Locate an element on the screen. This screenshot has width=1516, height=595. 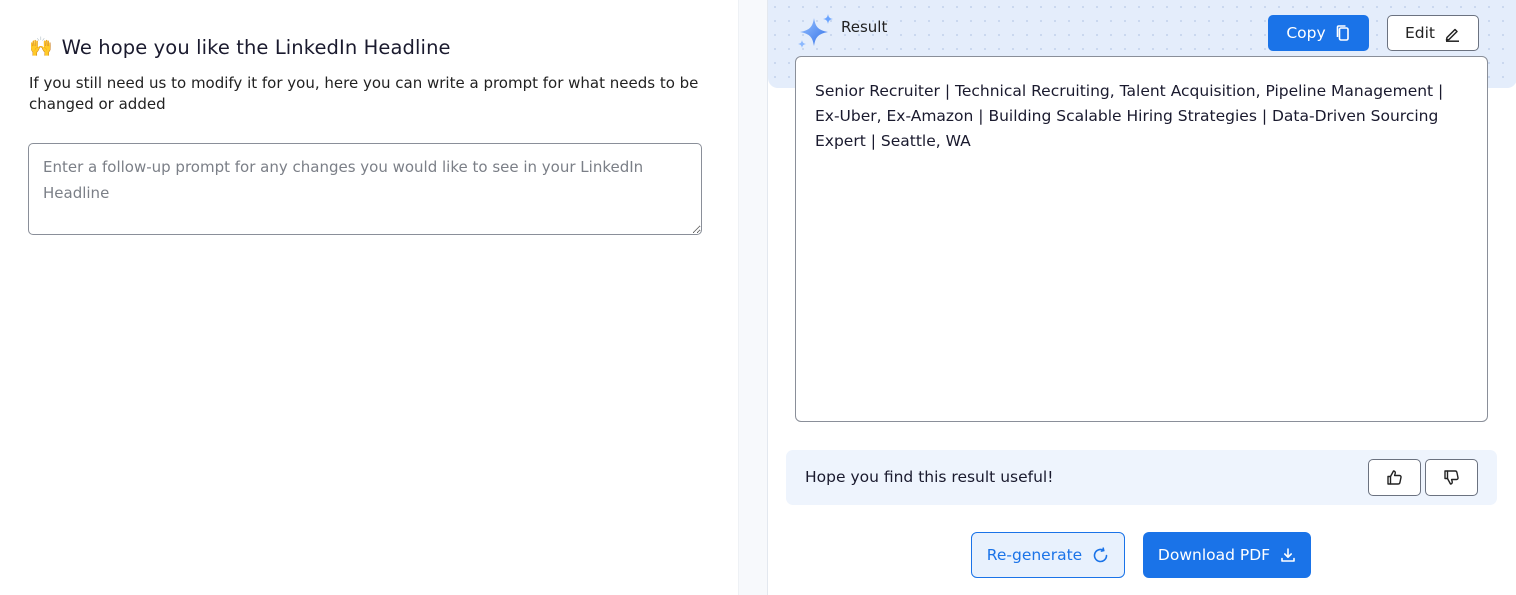
copy-button: Copy is located at coordinates (1318, 33).